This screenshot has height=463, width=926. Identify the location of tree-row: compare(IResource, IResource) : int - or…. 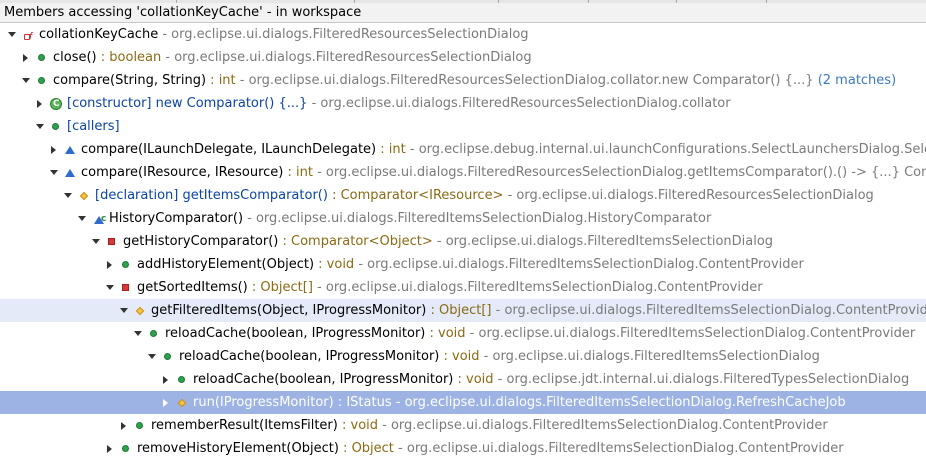
(463, 172).